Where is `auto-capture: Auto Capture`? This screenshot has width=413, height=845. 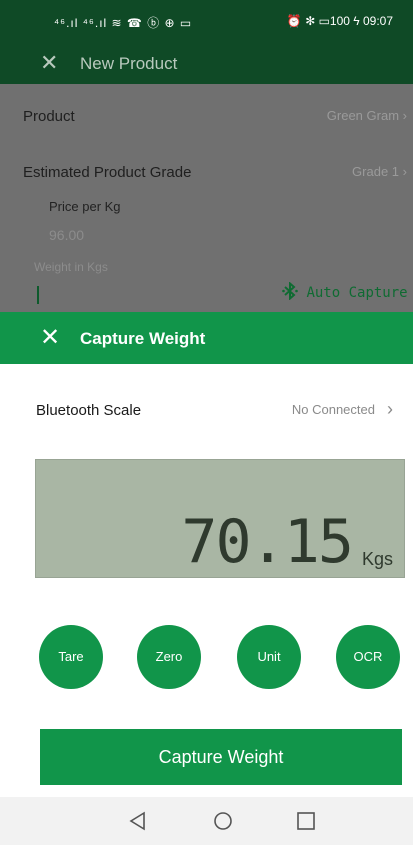 auto-capture: Auto Capture is located at coordinates (345, 291).